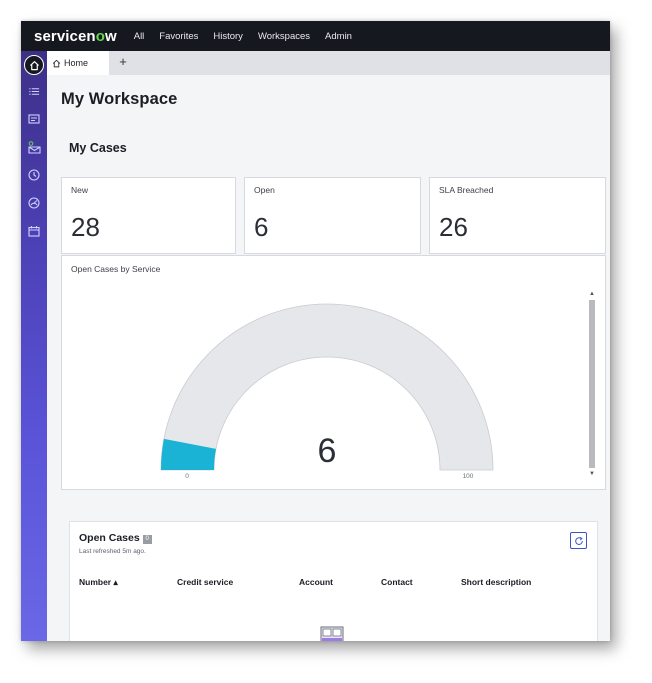 Image resolution: width=652 pixels, height=683 pixels. Describe the element at coordinates (335, 633) in the screenshot. I see `empty-state-icon` at that location.